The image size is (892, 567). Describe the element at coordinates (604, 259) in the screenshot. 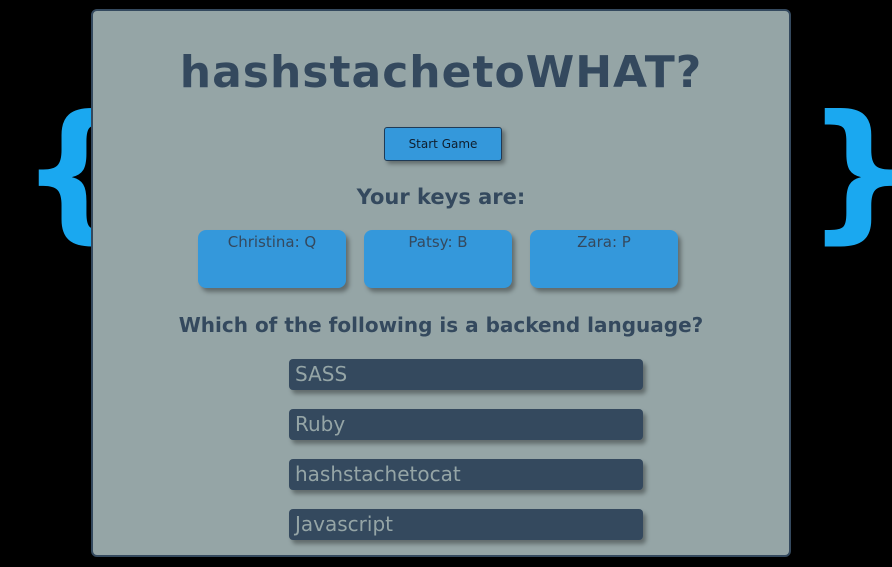

I see `player-card-zara: Zara: P` at that location.